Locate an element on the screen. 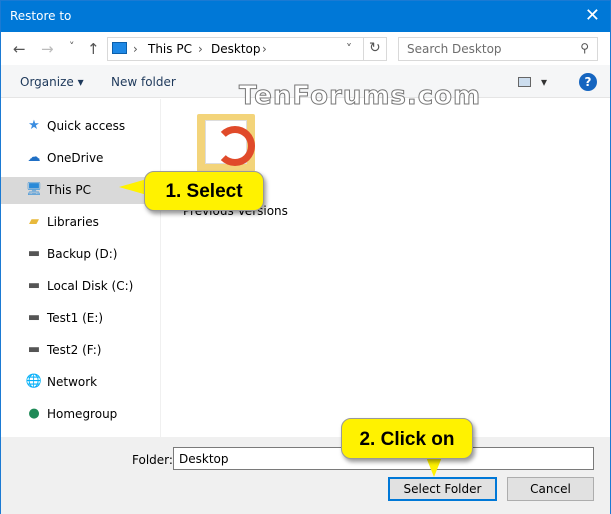 Image resolution: width=611 pixels, height=514 pixels. sidebar-item-test1-e: ▬ Test1 (E:) is located at coordinates (80, 318).